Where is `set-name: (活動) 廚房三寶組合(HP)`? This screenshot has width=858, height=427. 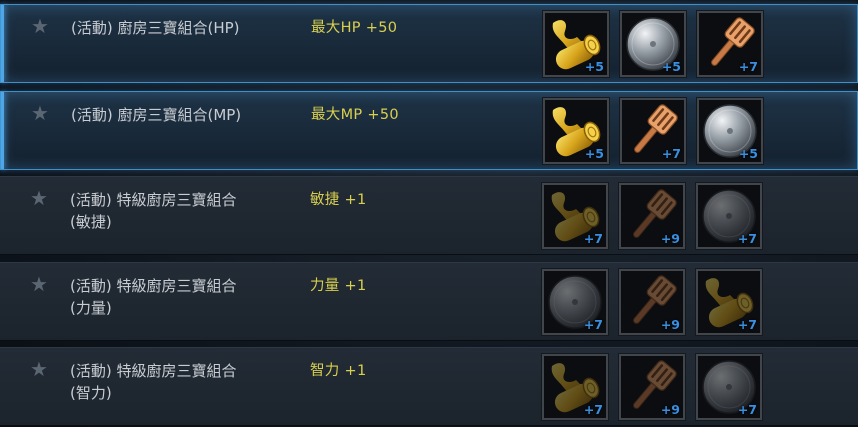 set-name: (活動) 廚房三寶組合(HP) is located at coordinates (181, 28).